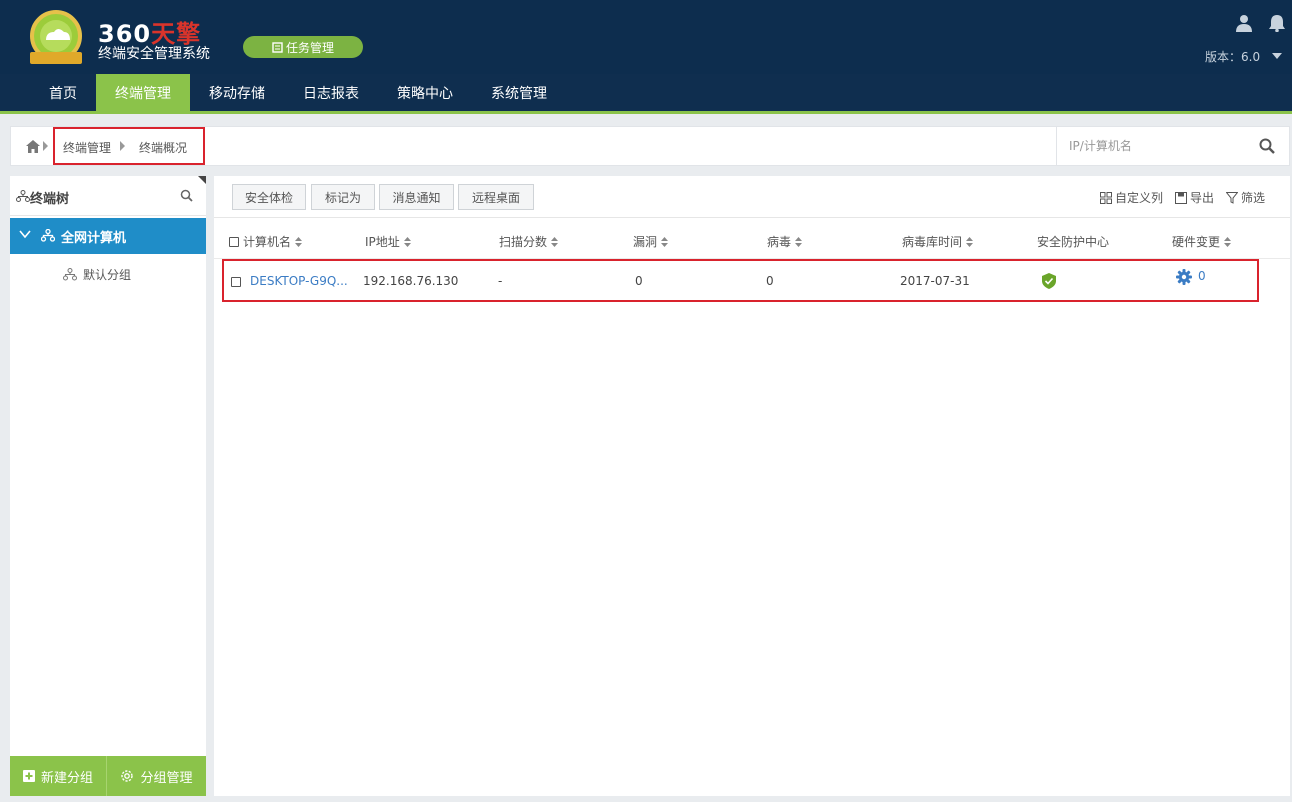 The width and height of the screenshot is (1292, 802). I want to click on nav-item-policy-center: 策略中心, so click(425, 94).